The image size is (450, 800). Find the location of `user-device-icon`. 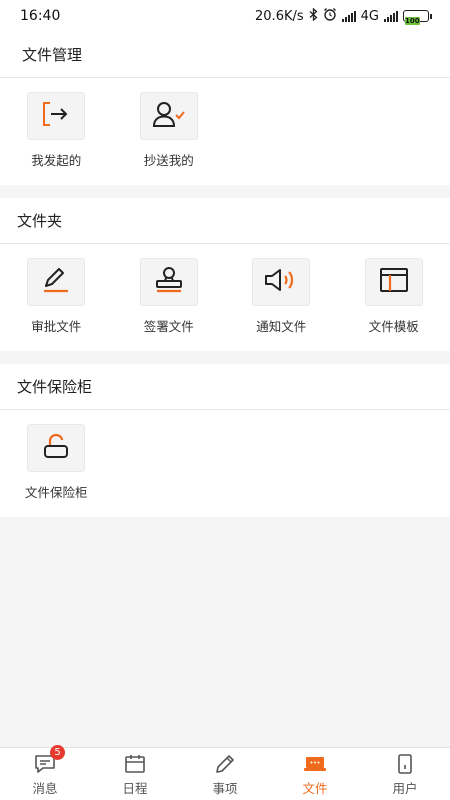

user-device-icon is located at coordinates (405, 764).